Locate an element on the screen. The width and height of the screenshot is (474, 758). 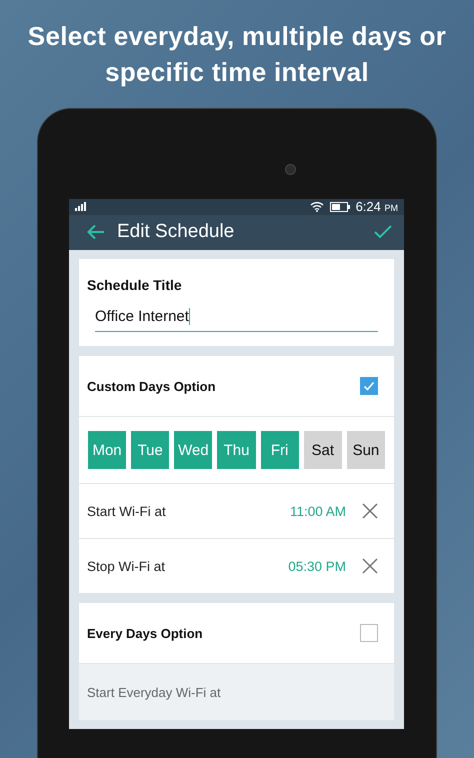
day-toggle: Mon is located at coordinates (107, 450).